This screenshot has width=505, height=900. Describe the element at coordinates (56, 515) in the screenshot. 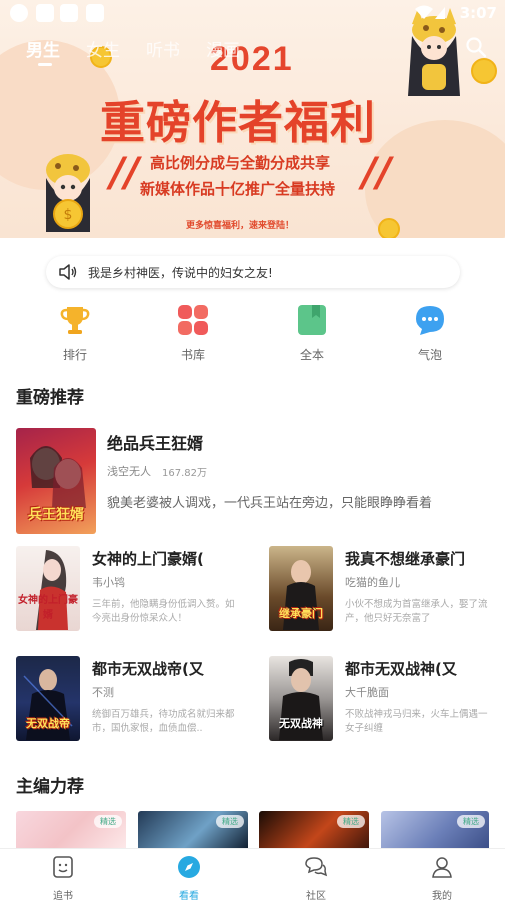

I see `cover-title: 兵王狂婿` at that location.